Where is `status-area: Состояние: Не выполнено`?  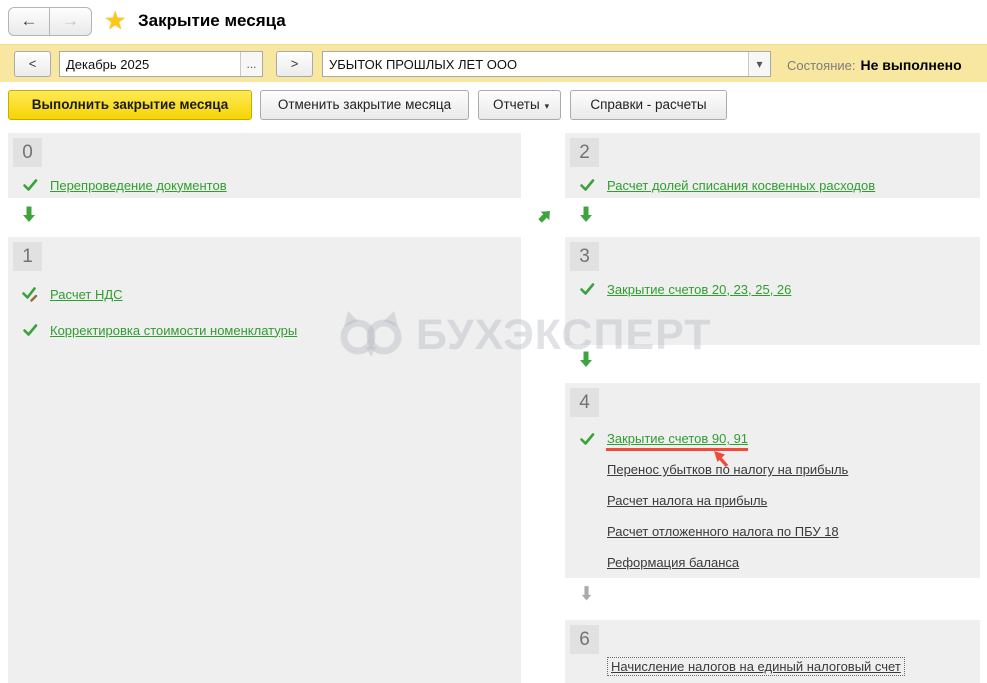
status-area: Состояние: Не выполнено is located at coordinates (874, 65).